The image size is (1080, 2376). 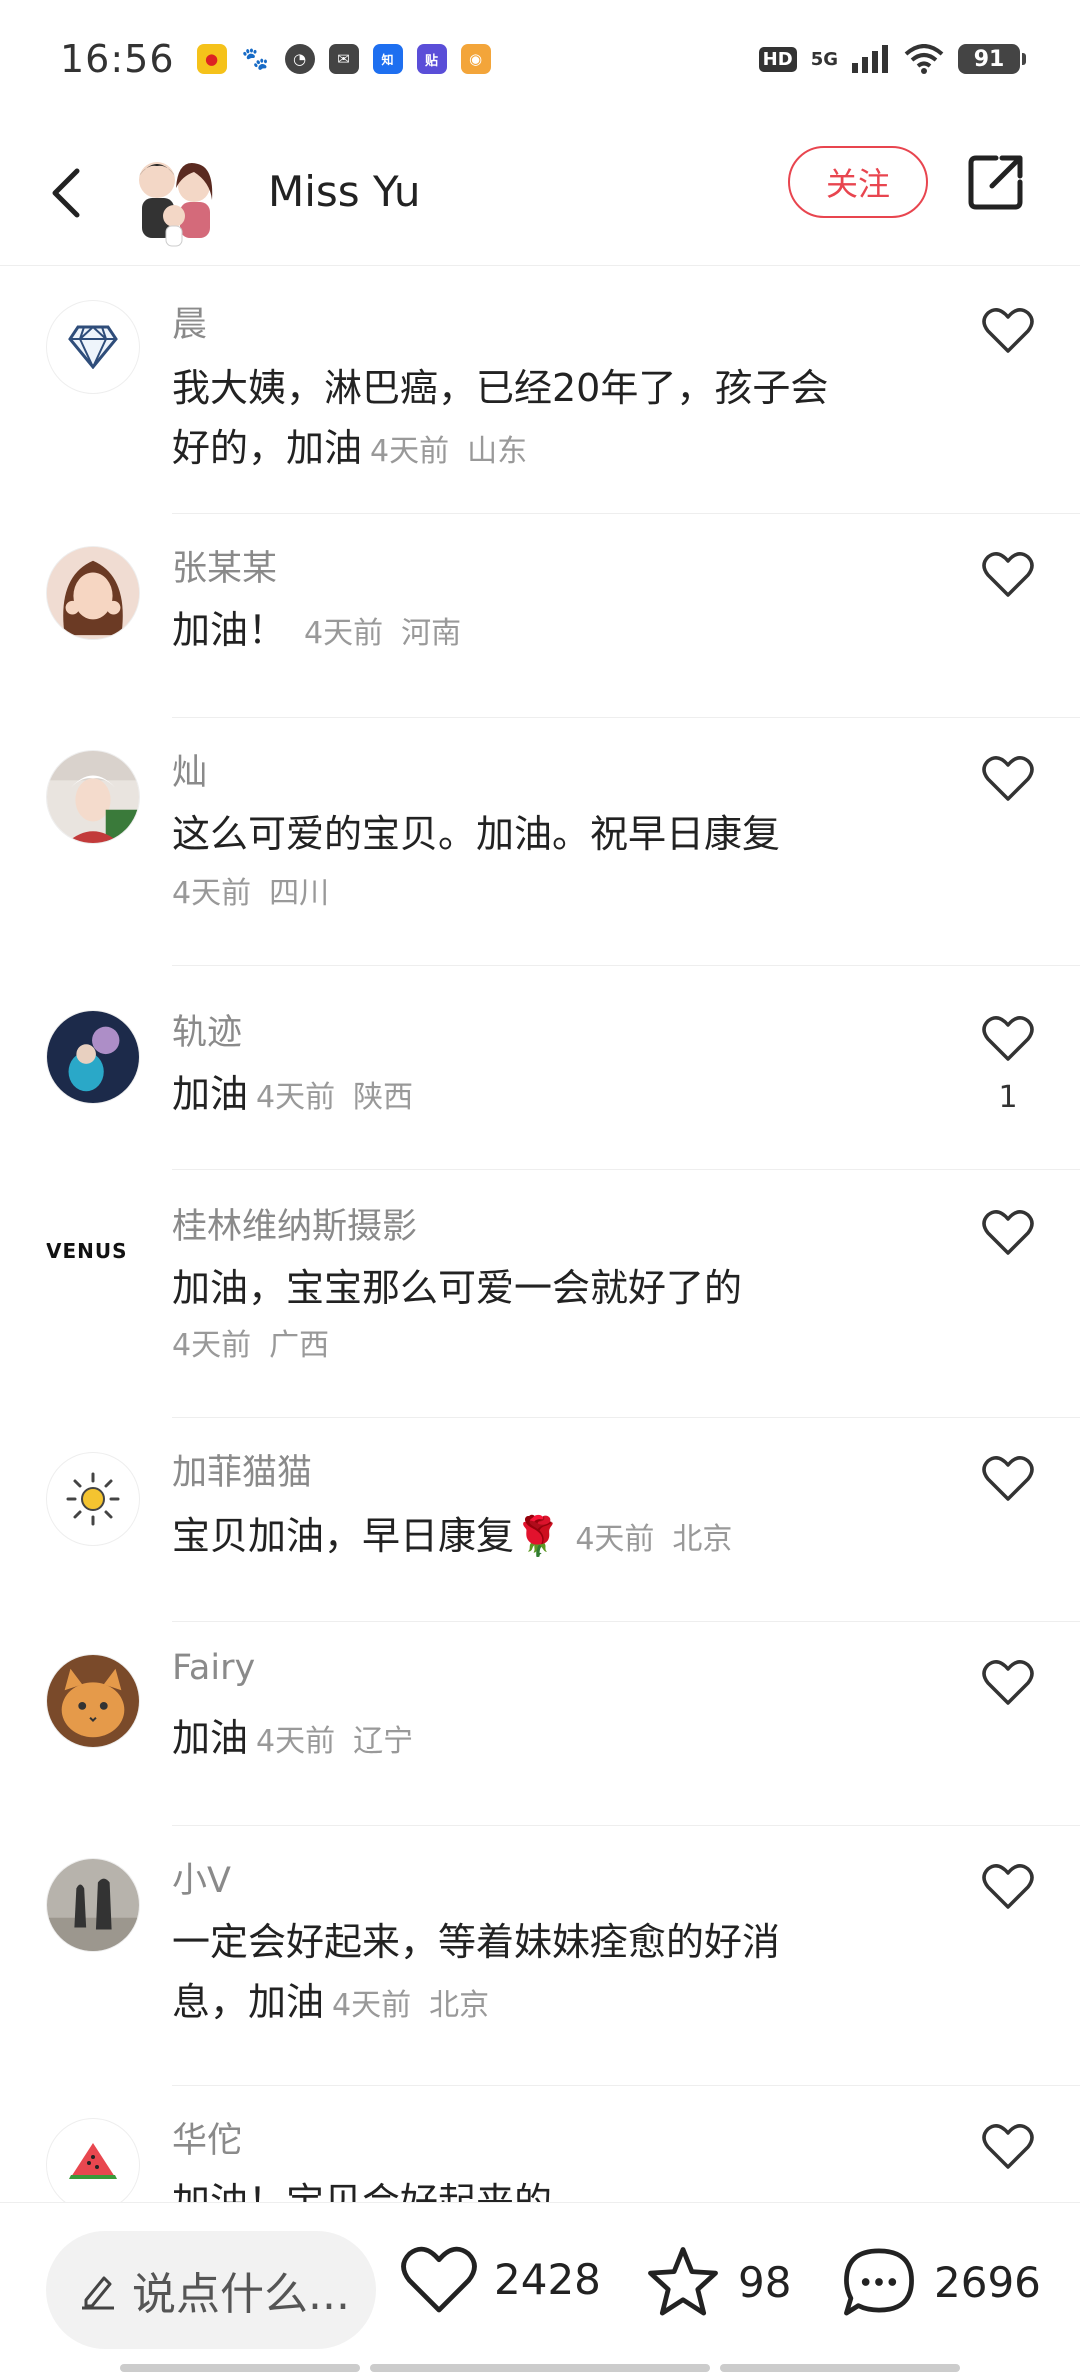 What do you see at coordinates (87, 1251) in the screenshot?
I see `avatar-logo-text: VENUS` at bounding box center [87, 1251].